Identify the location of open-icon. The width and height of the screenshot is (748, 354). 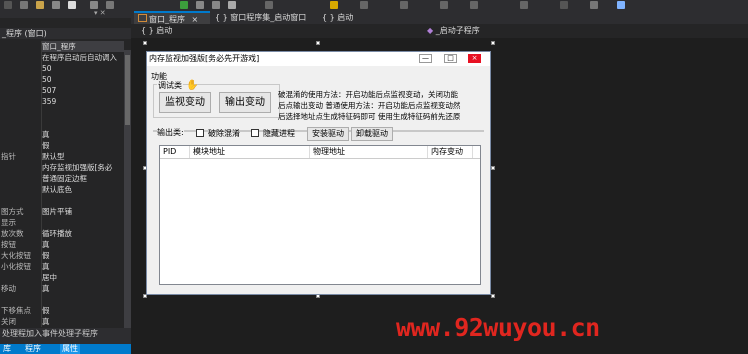
(40, 5).